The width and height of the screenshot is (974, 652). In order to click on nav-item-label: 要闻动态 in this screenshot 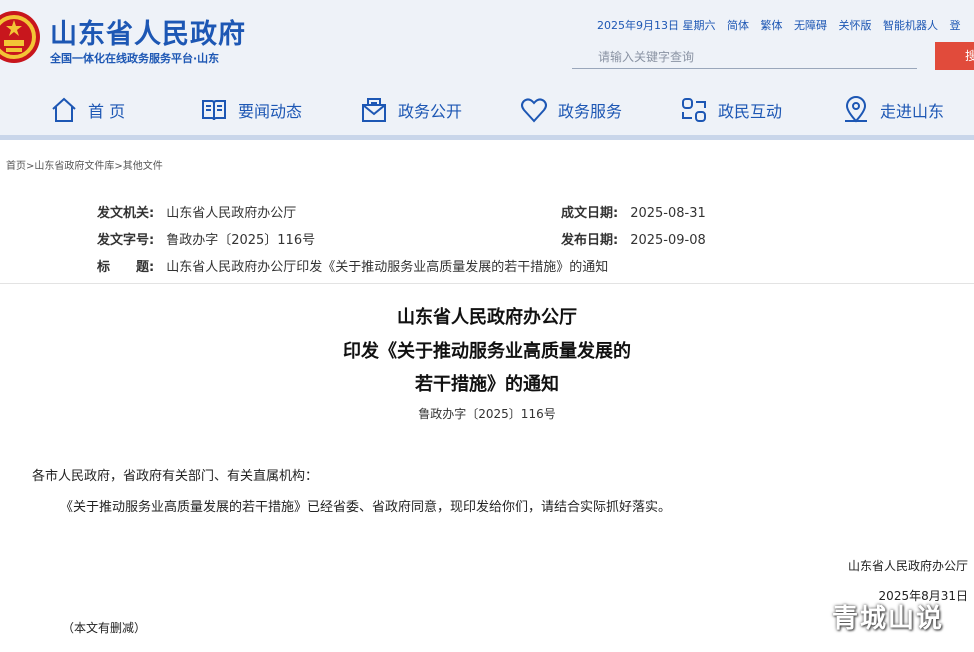, I will do `click(270, 111)`.